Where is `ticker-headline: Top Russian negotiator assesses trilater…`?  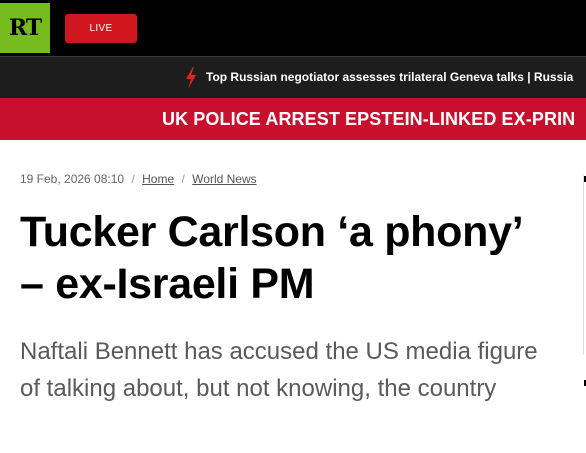 ticker-headline: Top Russian negotiator assesses trilater… is located at coordinates (389, 77).